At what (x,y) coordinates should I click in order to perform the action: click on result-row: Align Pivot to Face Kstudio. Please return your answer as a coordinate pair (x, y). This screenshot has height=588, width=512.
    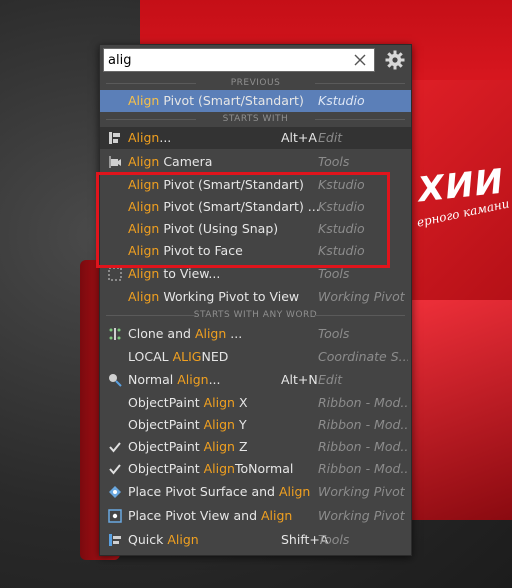
    Looking at the image, I should click on (255, 251).